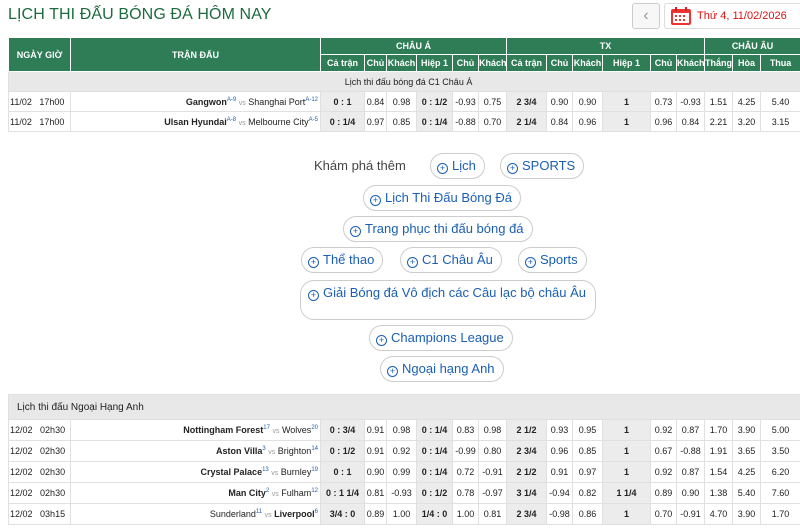 This screenshot has width=800, height=529. Describe the element at coordinates (295, 451) in the screenshot. I see `away-team: Brighton` at that location.